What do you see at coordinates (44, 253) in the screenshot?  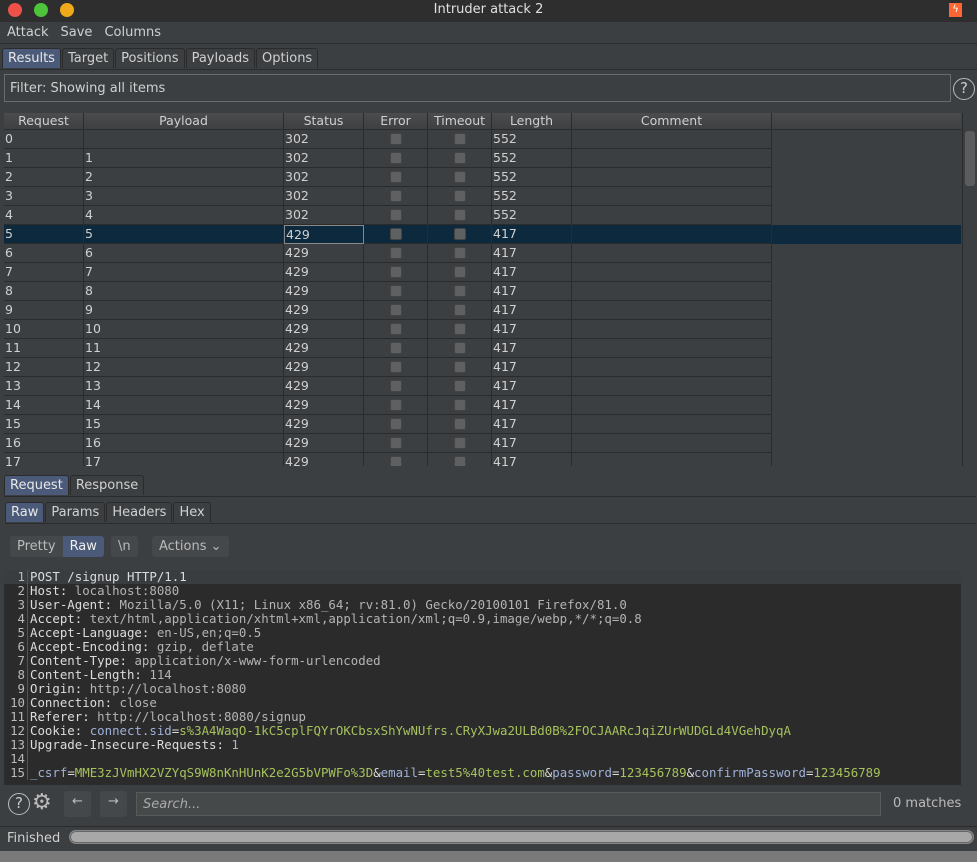 I see `cell-request: 6` at bounding box center [44, 253].